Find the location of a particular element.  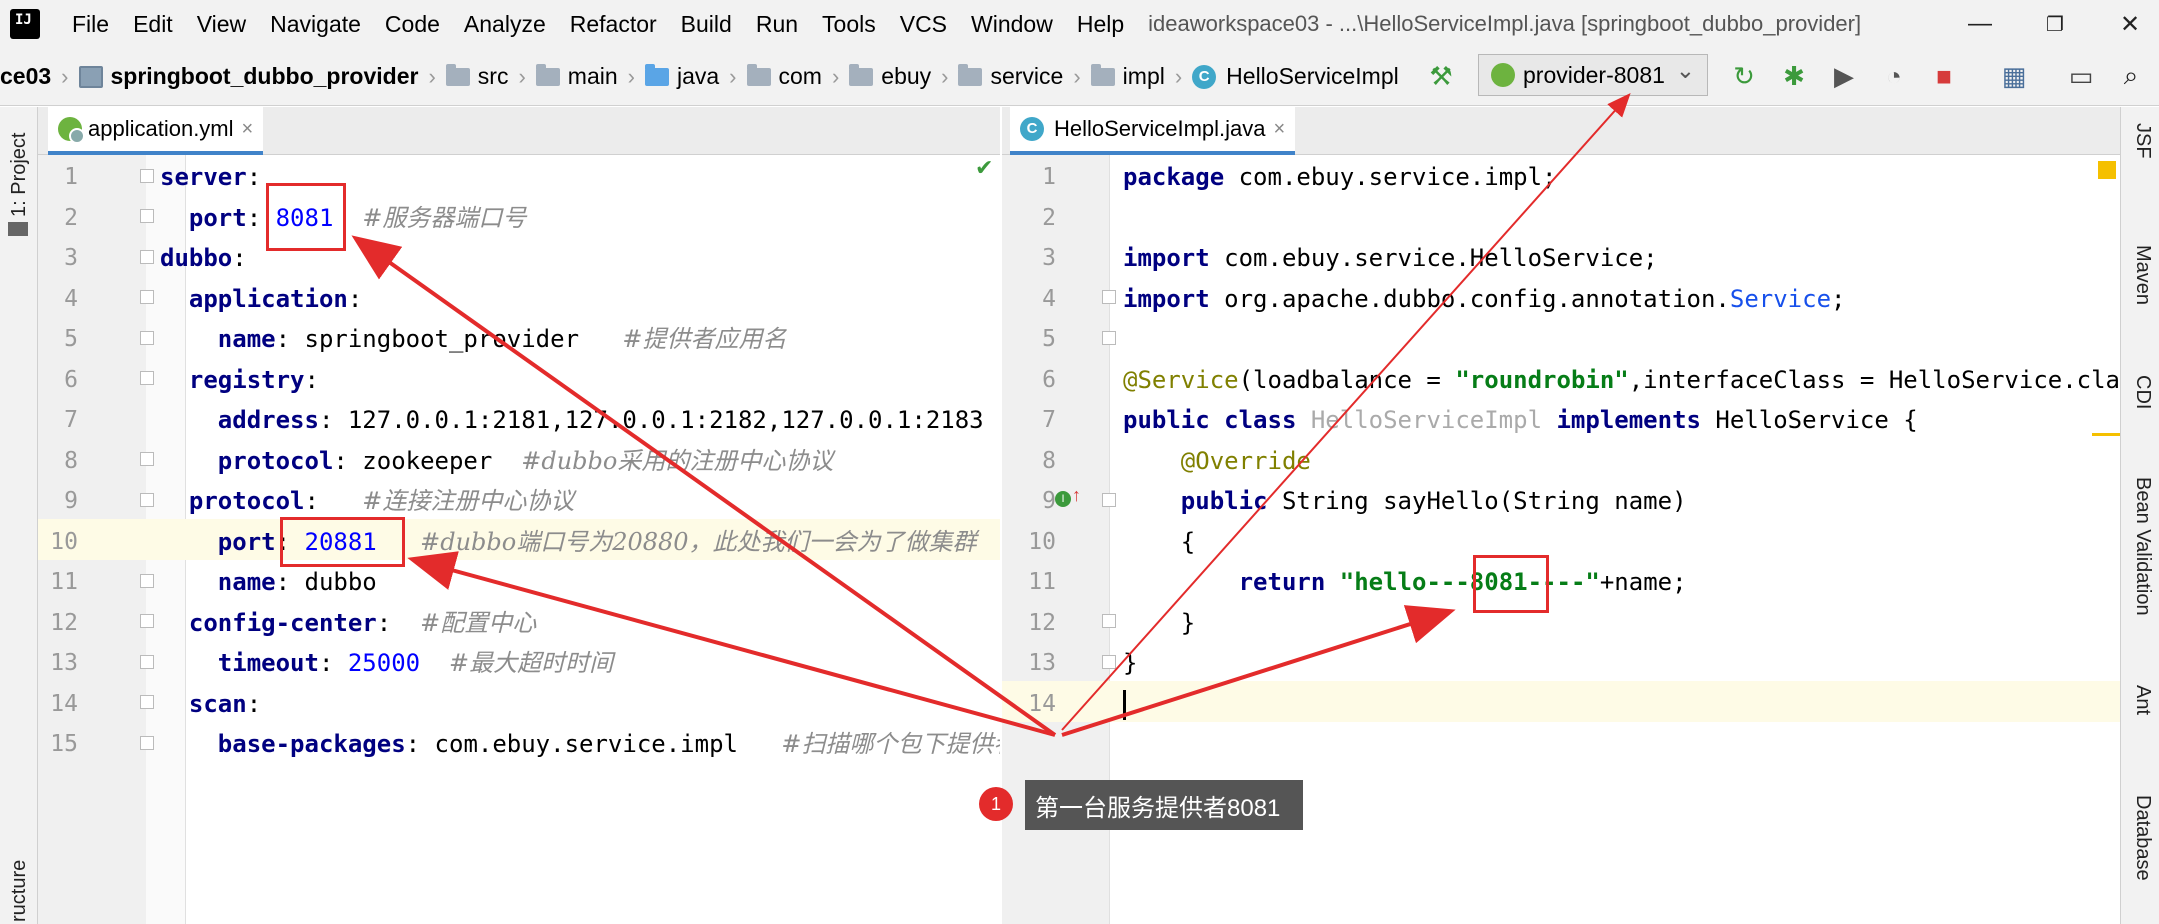

breadcrumb-java: java › is located at coordinates (690, 76).